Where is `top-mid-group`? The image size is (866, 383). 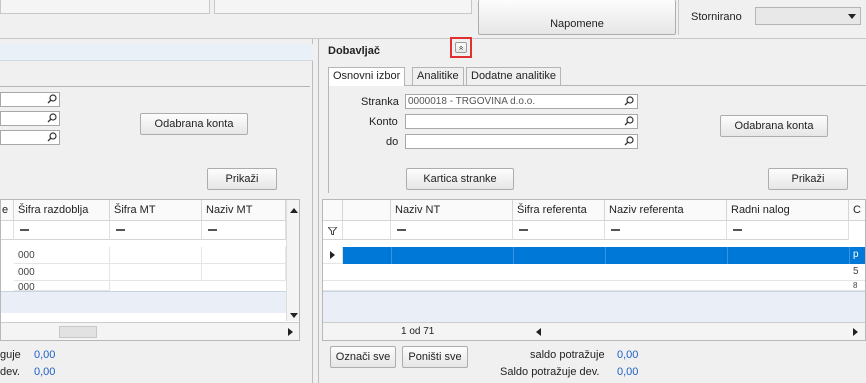
top-mid-group is located at coordinates (343, 7).